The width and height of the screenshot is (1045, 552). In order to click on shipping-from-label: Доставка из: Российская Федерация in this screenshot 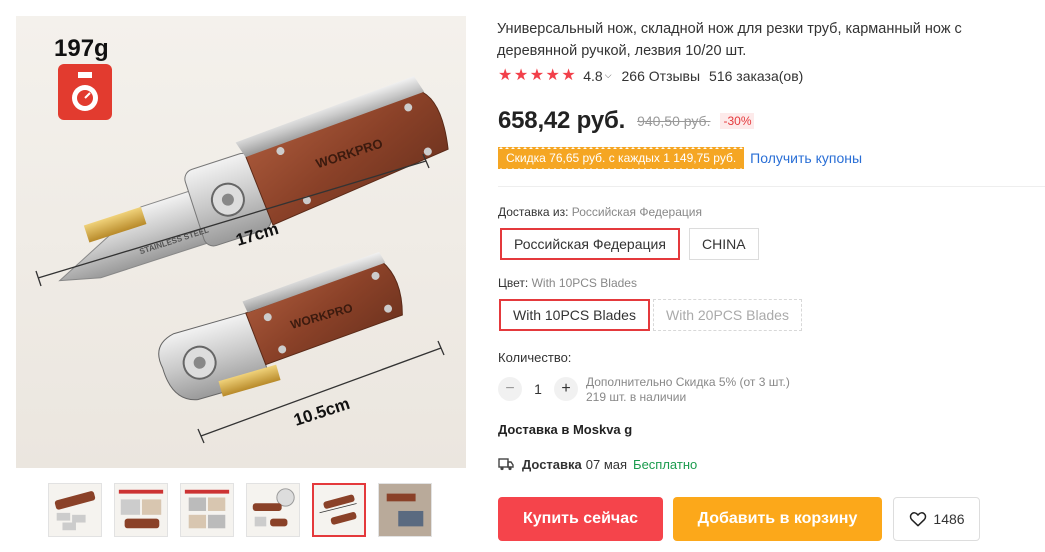, I will do `click(600, 212)`.